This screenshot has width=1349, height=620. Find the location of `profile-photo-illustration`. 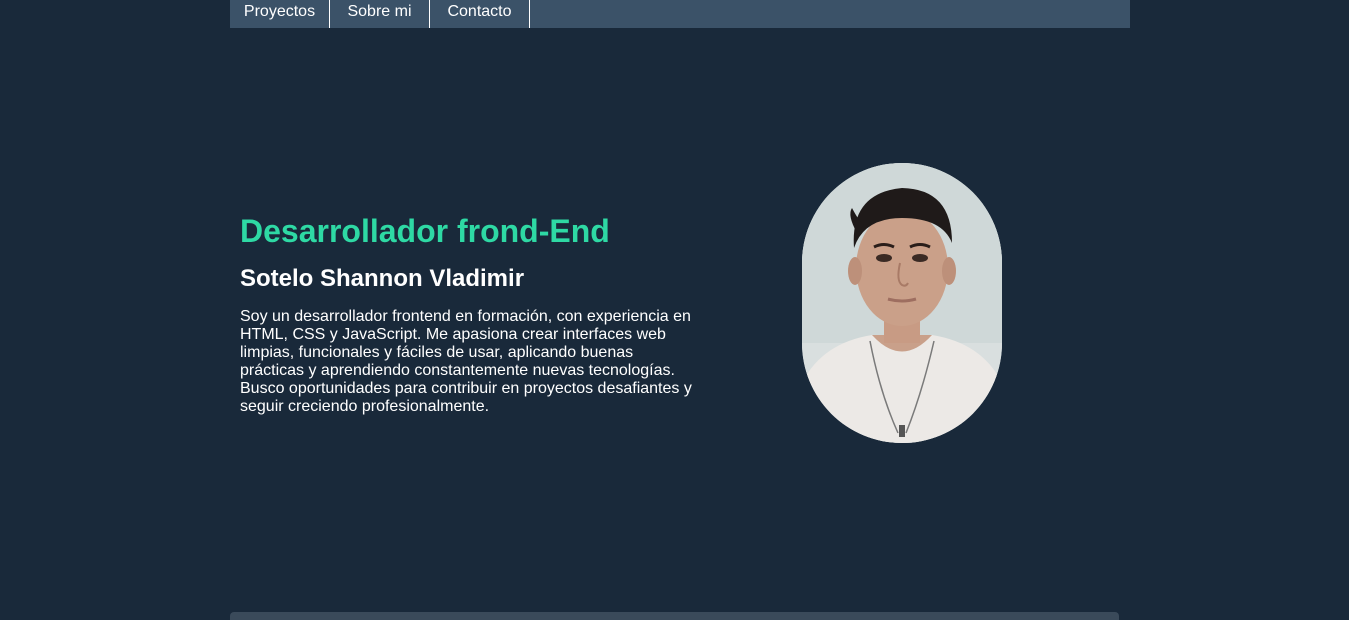

profile-photo-illustration is located at coordinates (902, 303).